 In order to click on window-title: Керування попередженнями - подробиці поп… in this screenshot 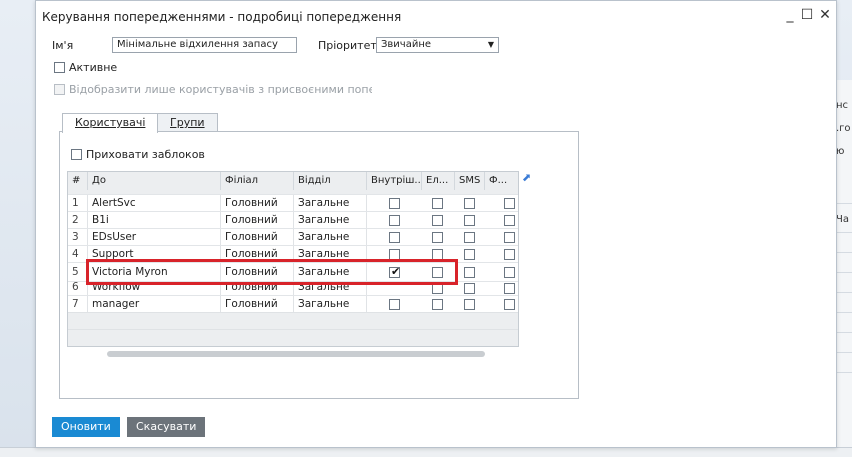, I will do `click(222, 17)`.